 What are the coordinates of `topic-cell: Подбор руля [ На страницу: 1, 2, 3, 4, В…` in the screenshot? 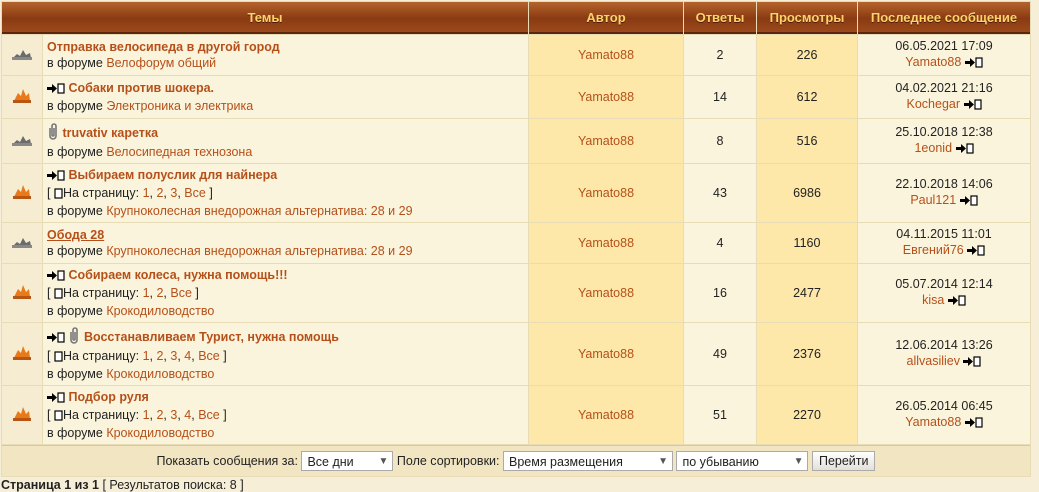 It's located at (285, 415).